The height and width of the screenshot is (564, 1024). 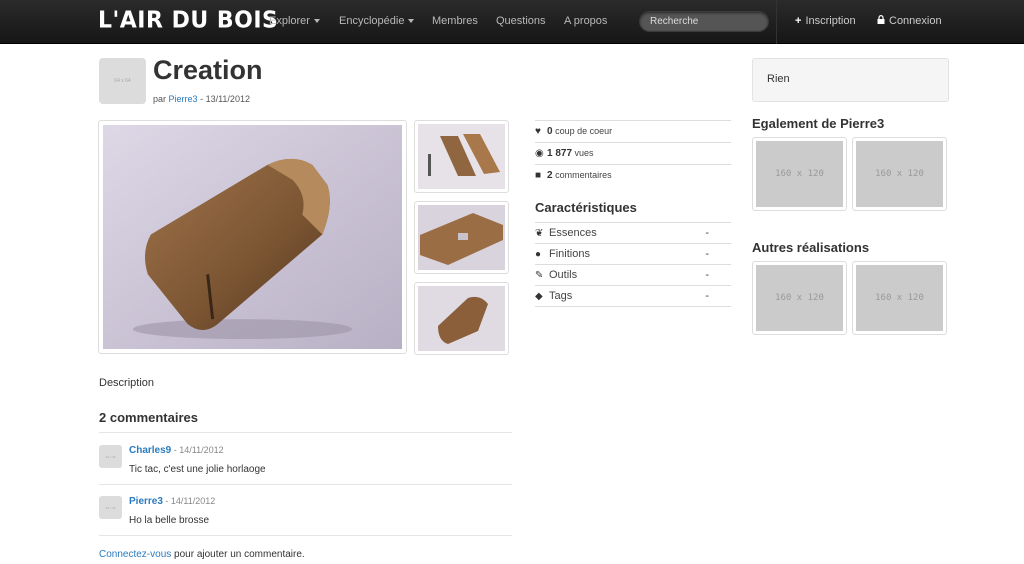 I want to click on heart-icon: ♥, so click(x=538, y=131).